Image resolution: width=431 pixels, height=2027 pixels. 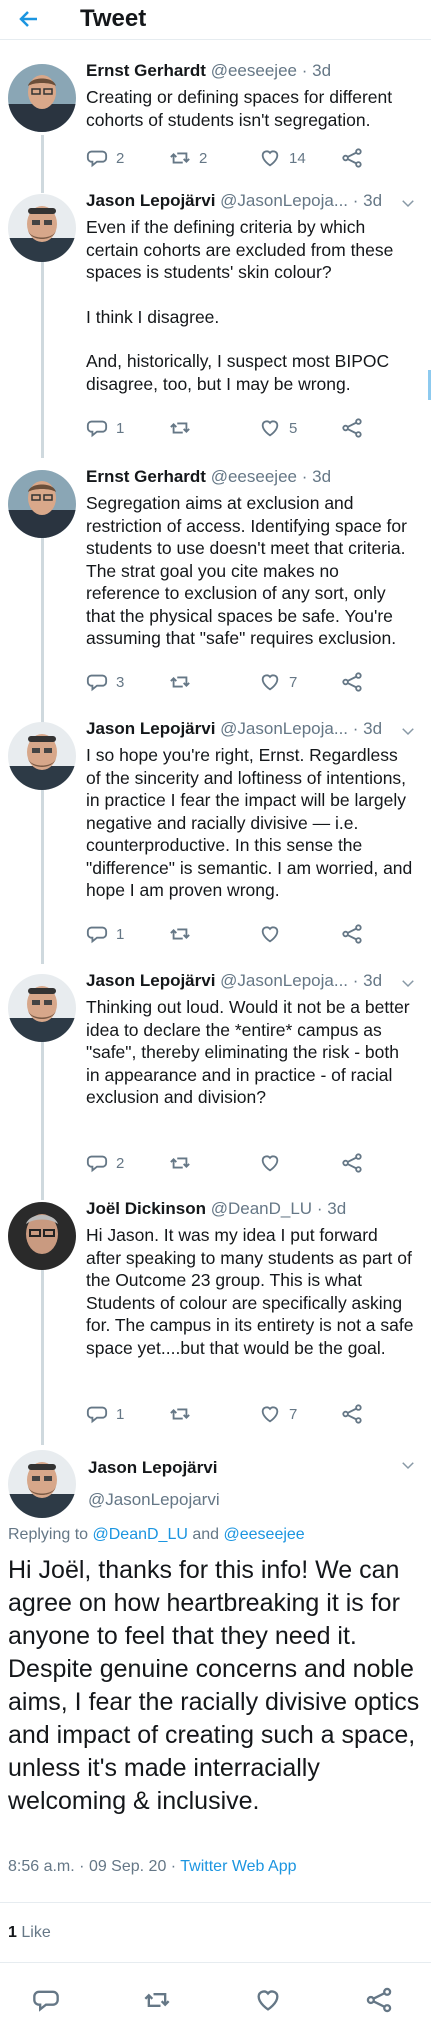 What do you see at coordinates (113, 18) in the screenshot?
I see `page-title: Tweet` at bounding box center [113, 18].